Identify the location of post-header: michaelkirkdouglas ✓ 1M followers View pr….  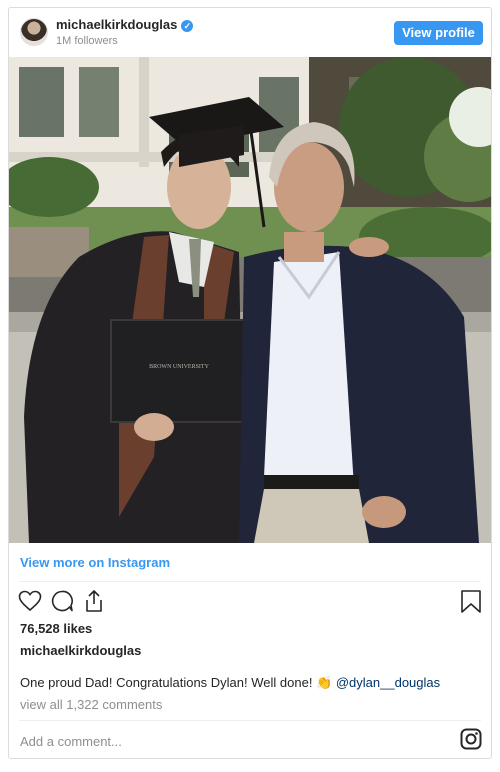
(250, 32).